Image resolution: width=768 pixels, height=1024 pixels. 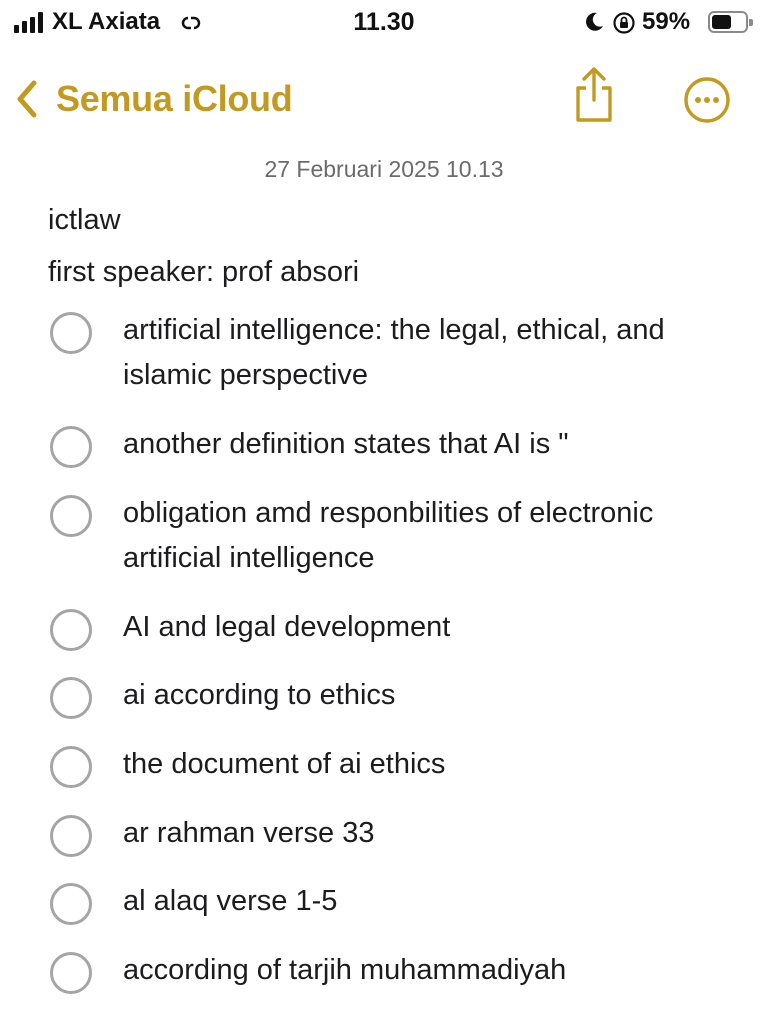 I want to click on battery-percentage: 59%, so click(x=666, y=21).